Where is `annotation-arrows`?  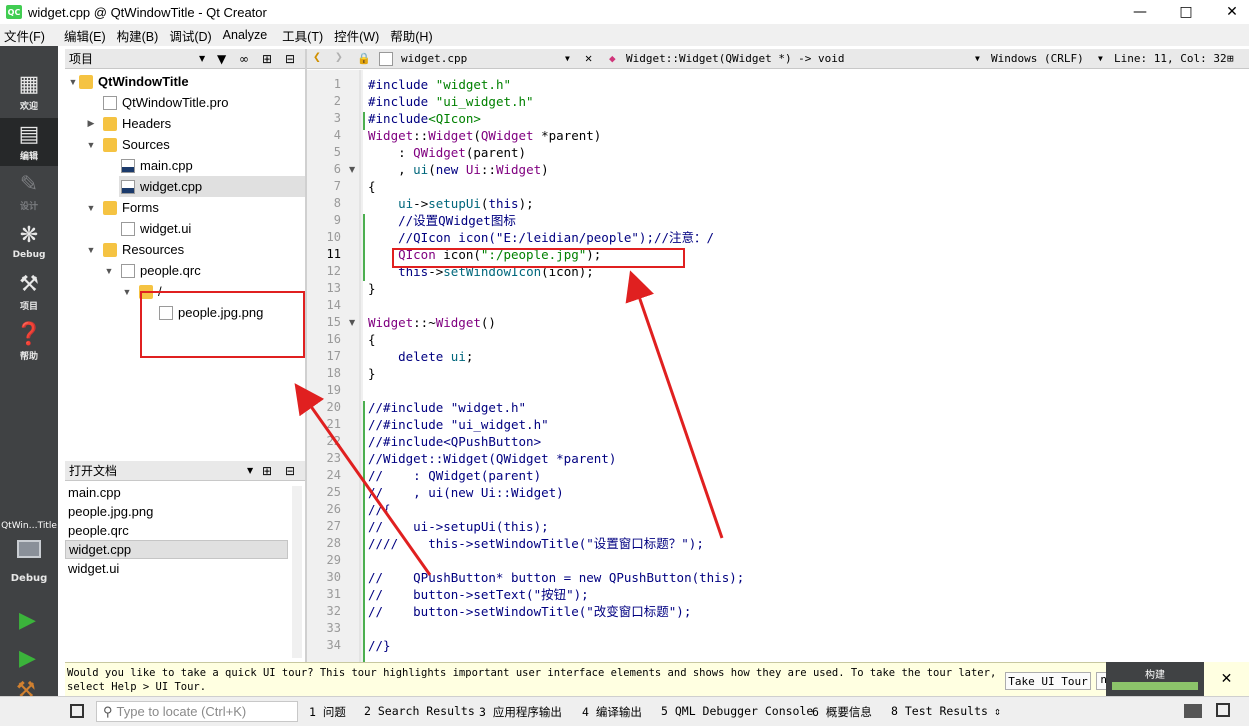
annotation-arrows is located at coordinates (509, 423).